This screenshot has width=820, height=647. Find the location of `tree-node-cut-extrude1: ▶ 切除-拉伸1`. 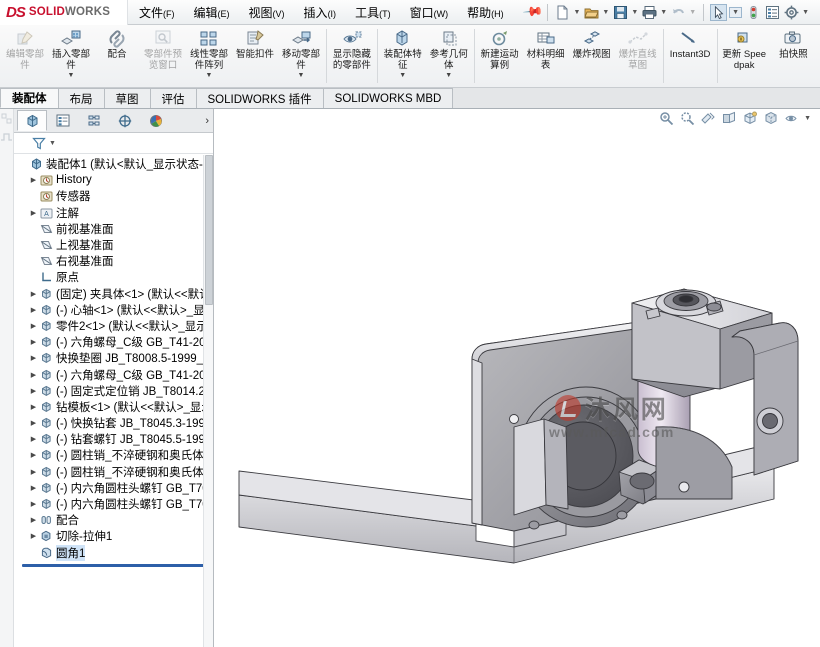

tree-node-cut-extrude1: ▶ 切除-拉伸1 is located at coordinates (113, 536).